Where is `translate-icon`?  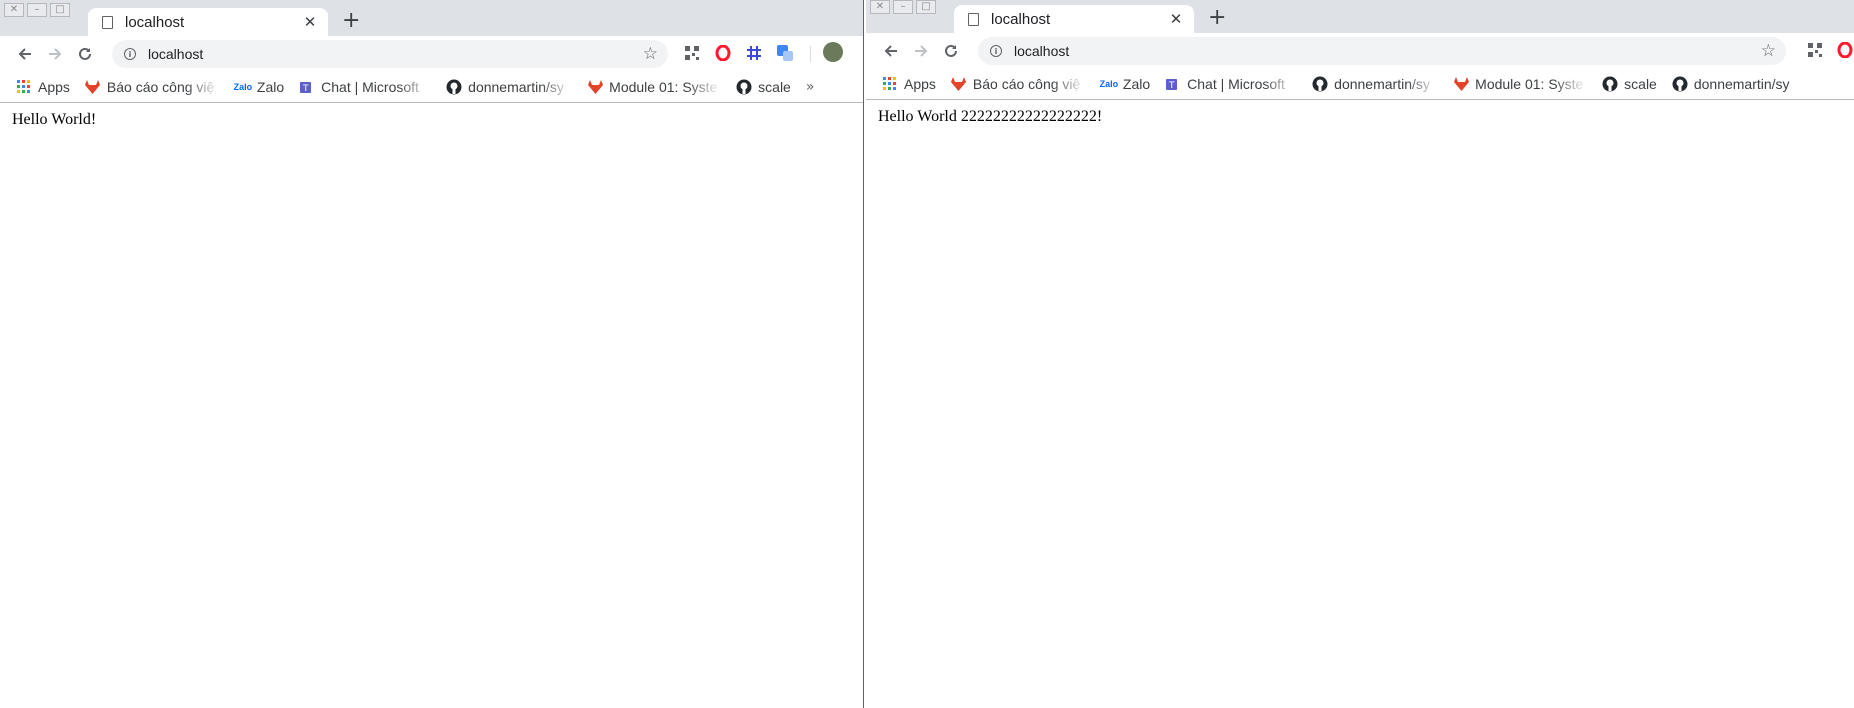 translate-icon is located at coordinates (785, 53).